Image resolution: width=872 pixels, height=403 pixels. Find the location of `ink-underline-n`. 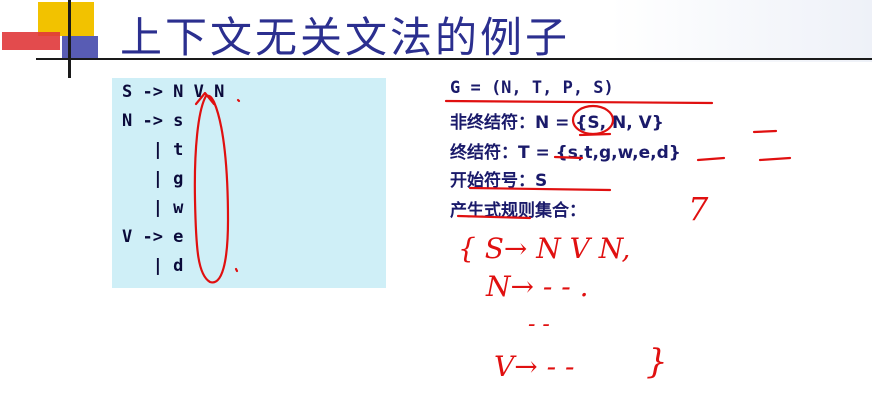

ink-underline-n is located at coordinates (595, 134).